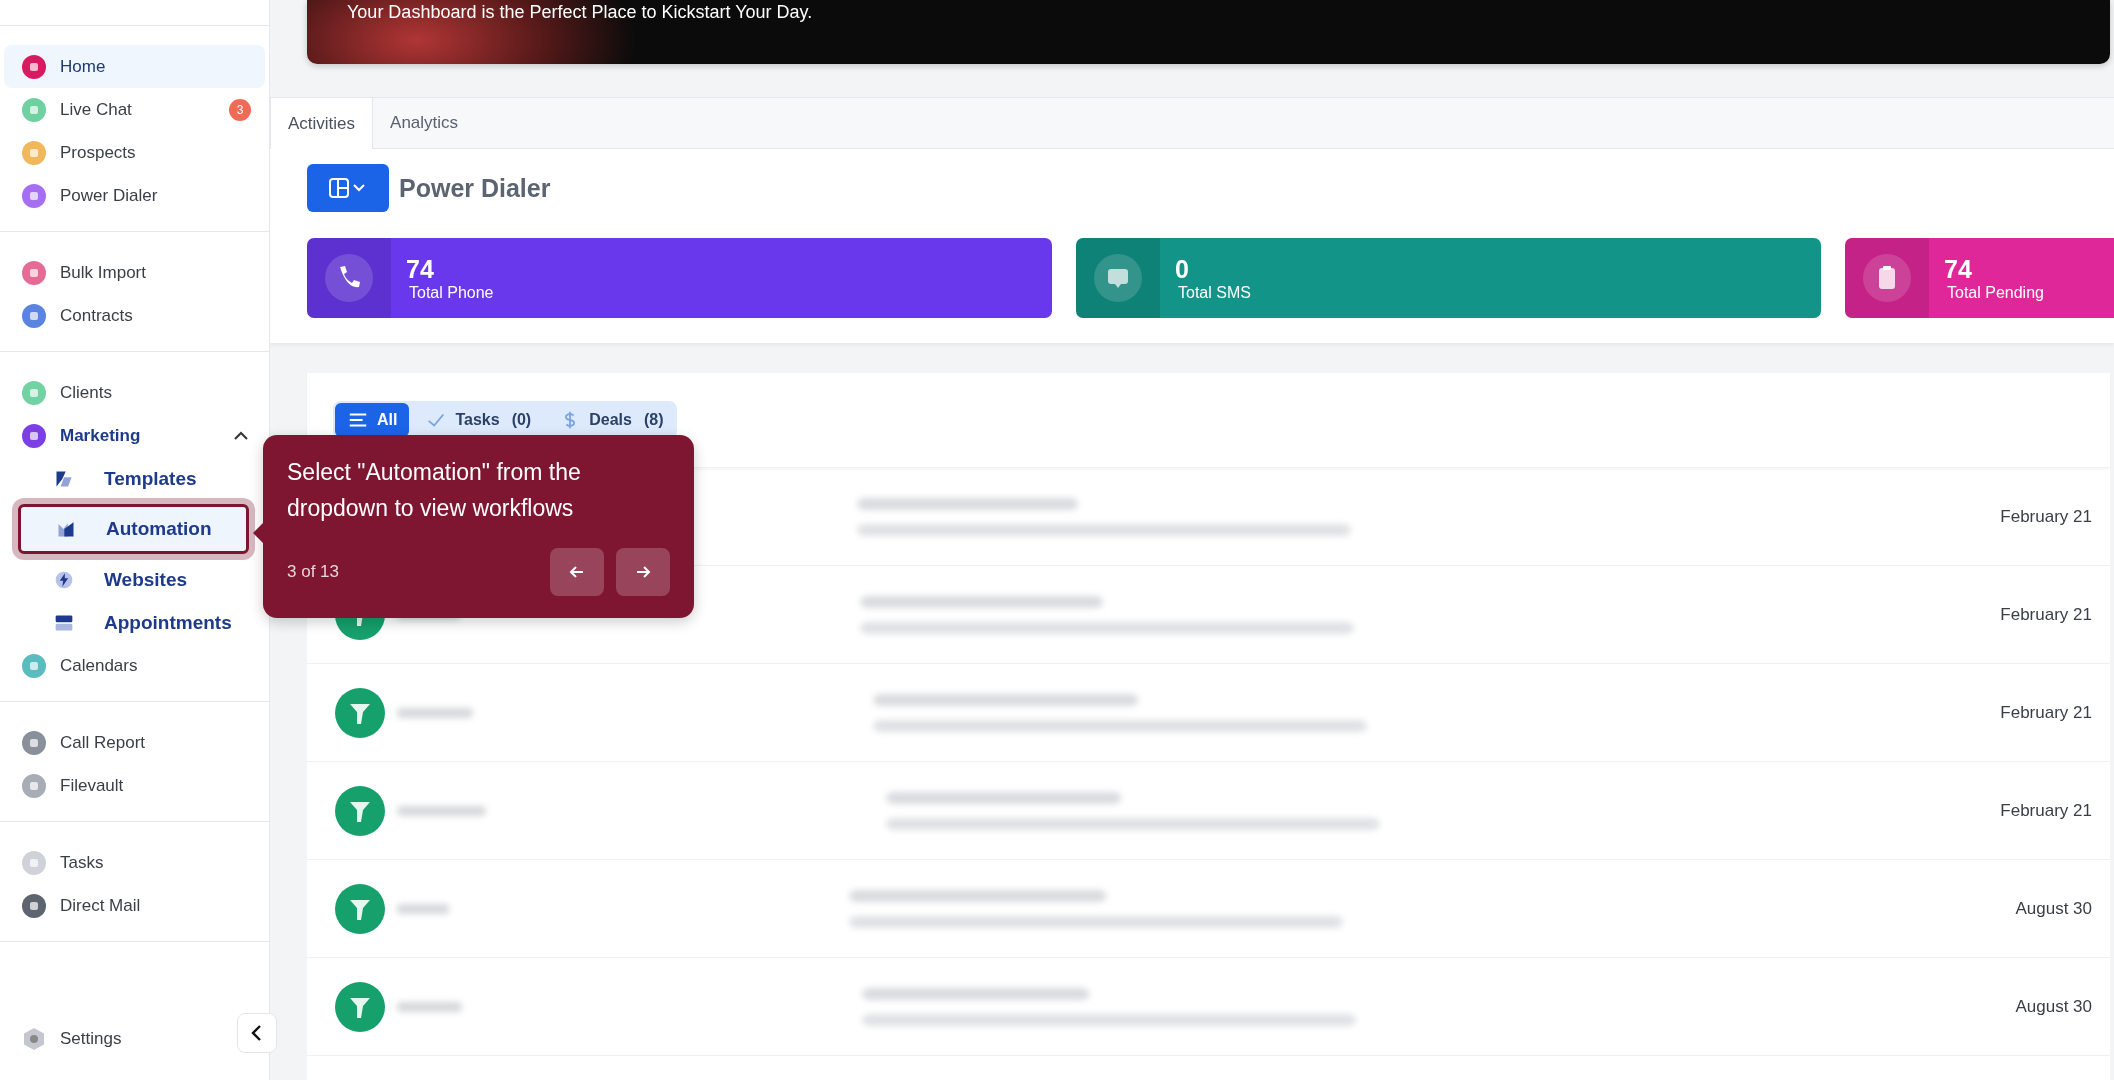 The height and width of the screenshot is (1080, 2114). What do you see at coordinates (134, 272) in the screenshot?
I see `sidebar-item: Bulk Import` at bounding box center [134, 272].